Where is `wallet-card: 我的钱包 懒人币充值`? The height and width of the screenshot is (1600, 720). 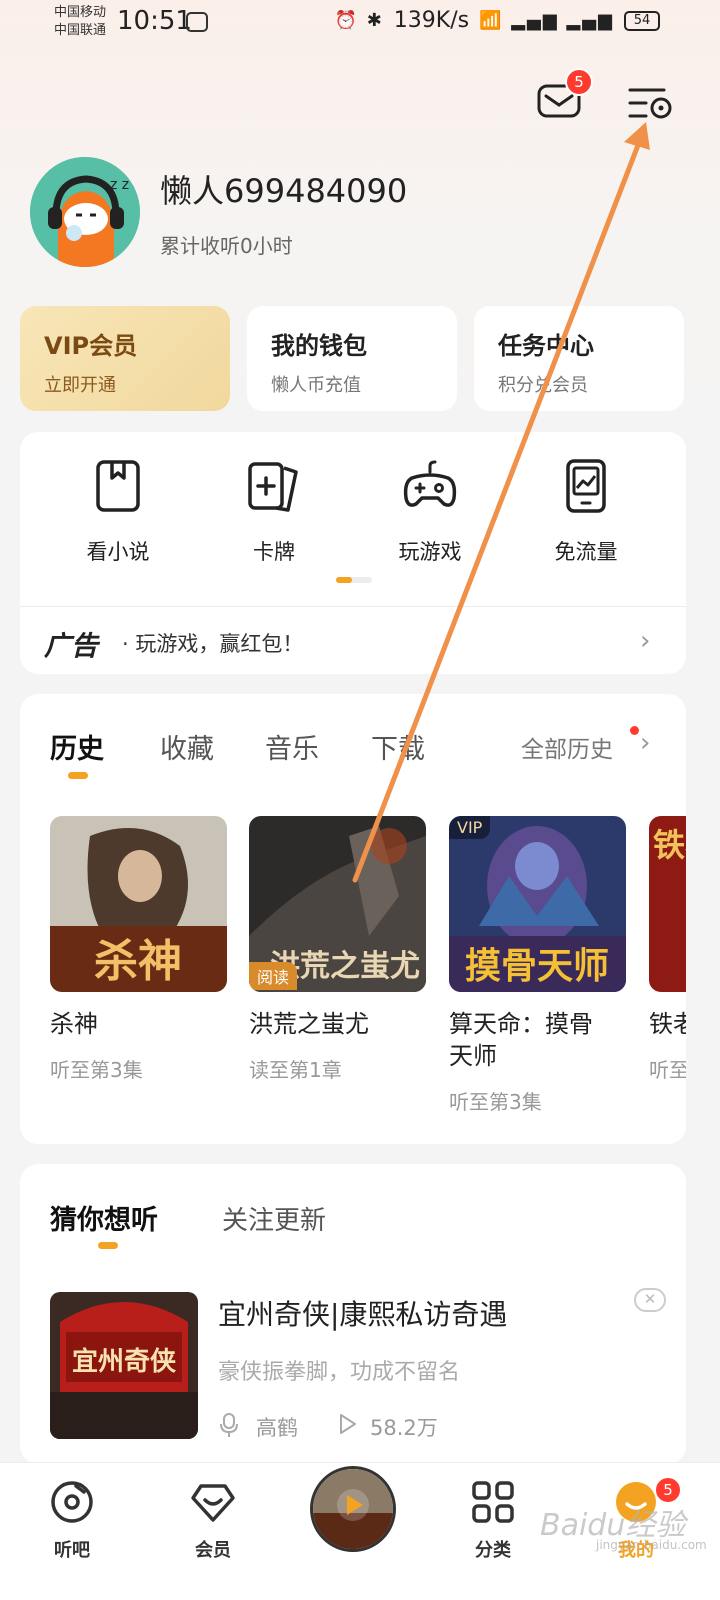
wallet-card: 我的钱包 懒人币充值 is located at coordinates (352, 358).